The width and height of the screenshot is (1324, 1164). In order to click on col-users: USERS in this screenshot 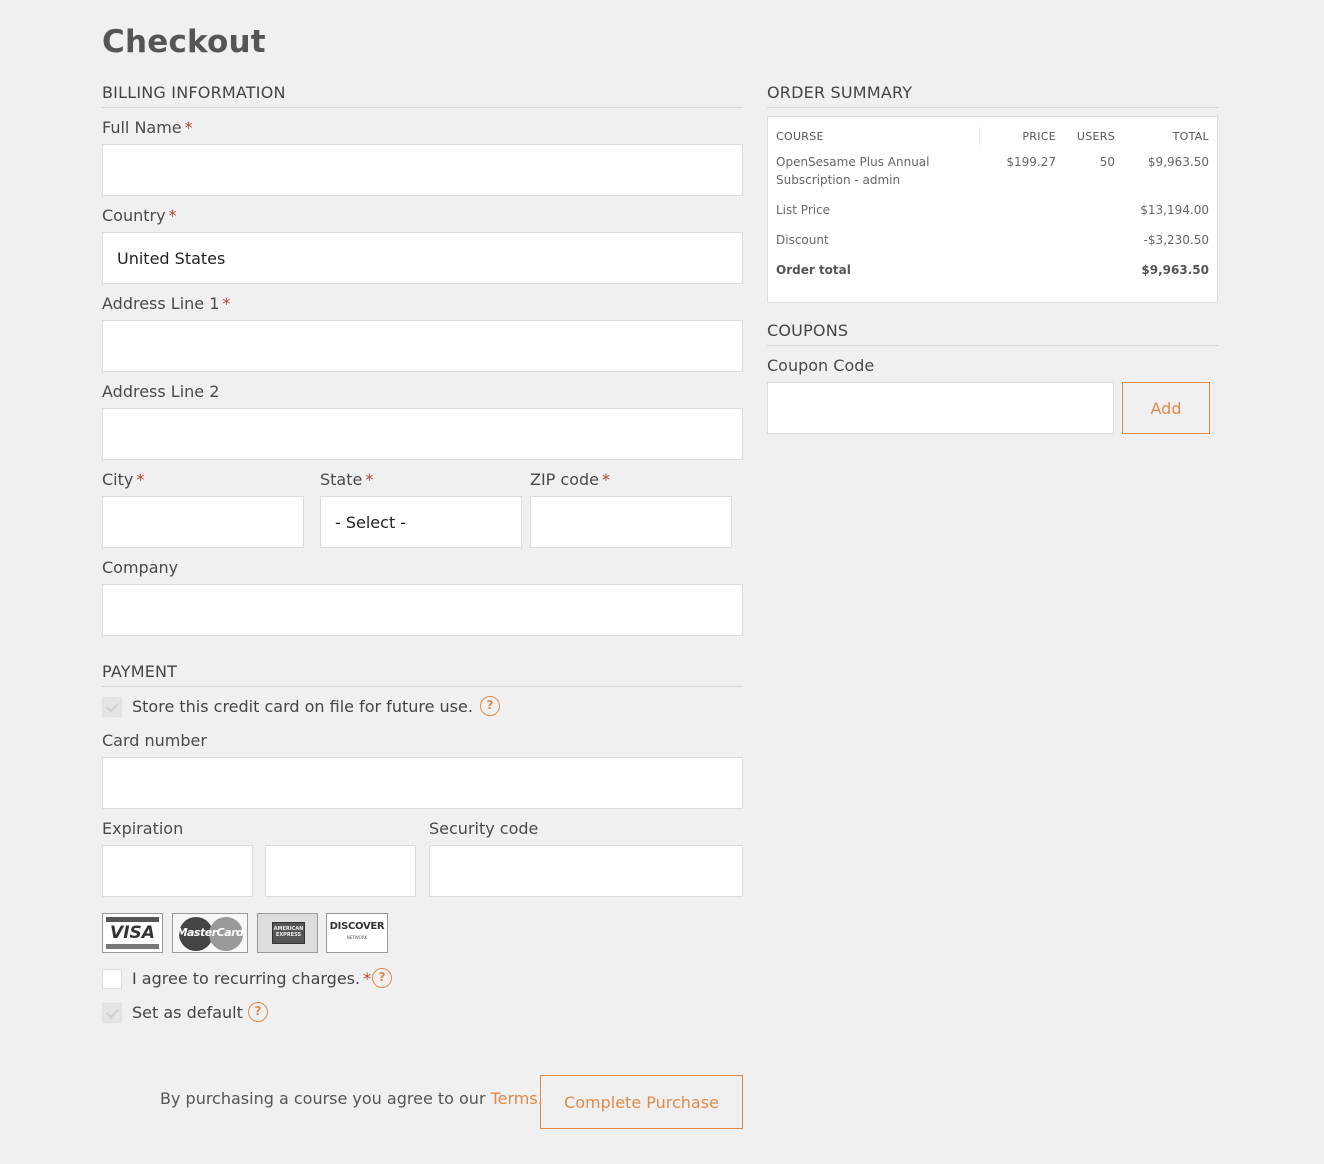, I will do `click(1095, 136)`.